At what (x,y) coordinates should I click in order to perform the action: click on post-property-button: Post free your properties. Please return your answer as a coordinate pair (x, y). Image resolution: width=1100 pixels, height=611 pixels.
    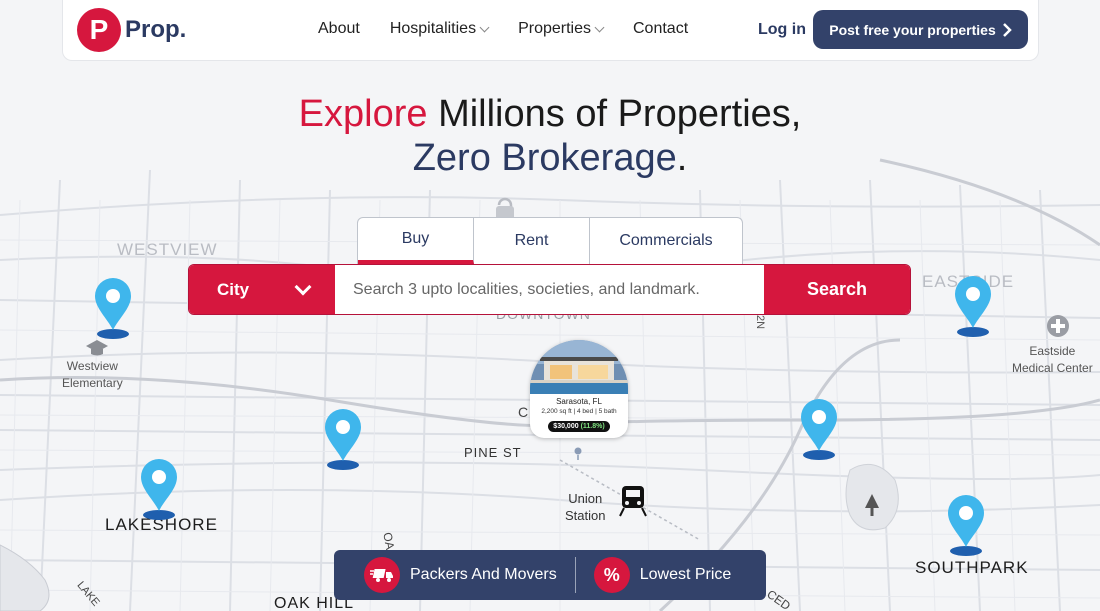
    Looking at the image, I should click on (920, 29).